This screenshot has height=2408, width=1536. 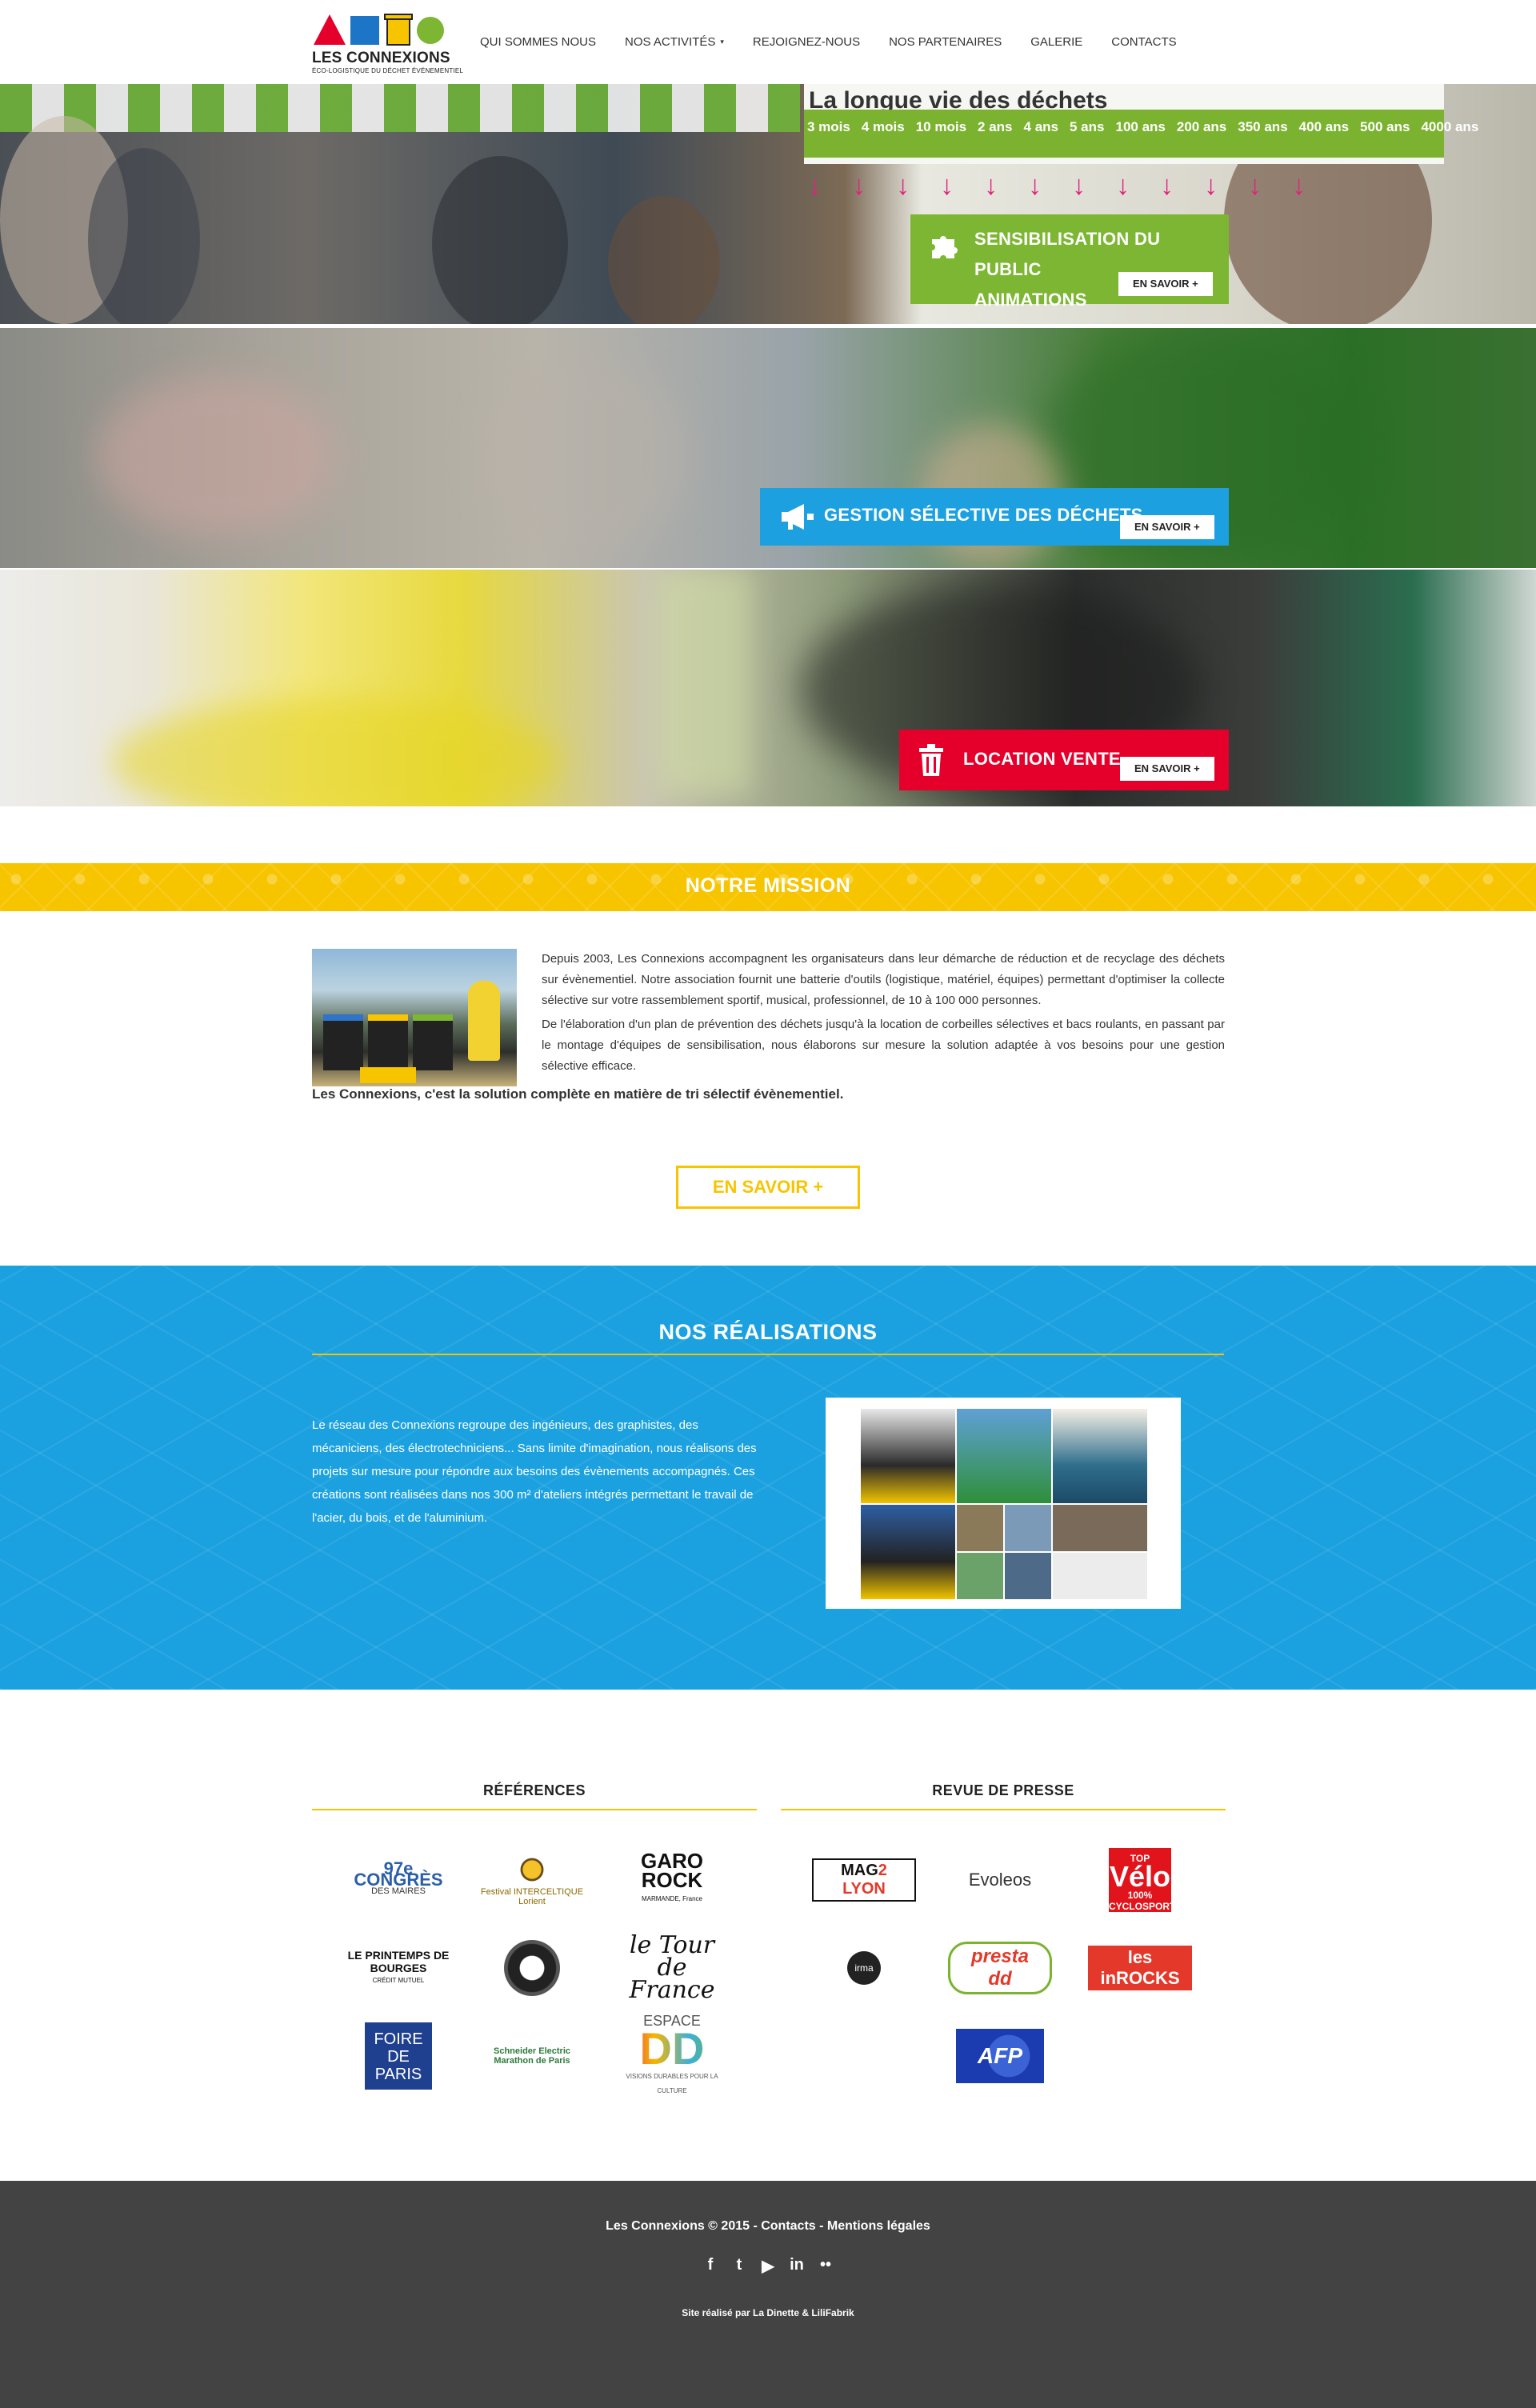 I want to click on logo-irma: irma, so click(x=864, y=1968).